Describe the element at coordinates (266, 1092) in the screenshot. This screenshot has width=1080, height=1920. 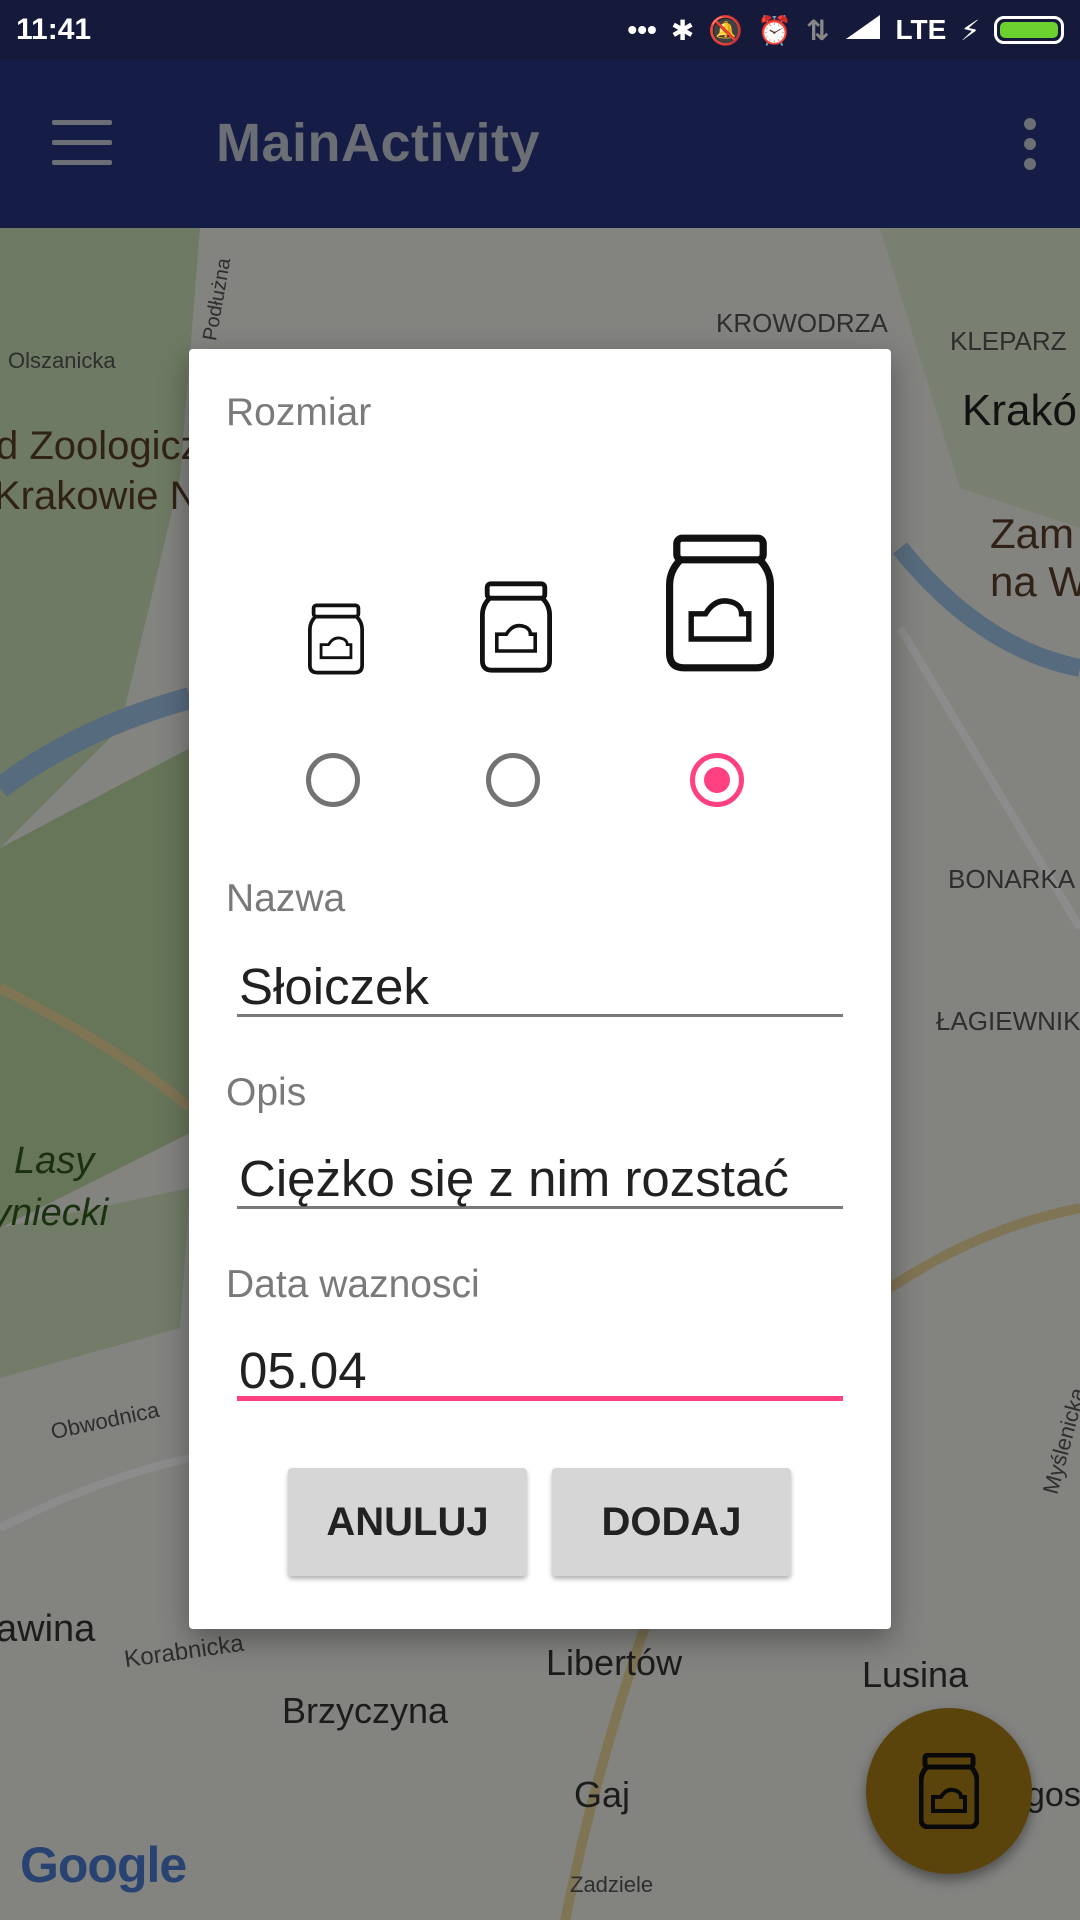
I see `description-label: Opis` at that location.